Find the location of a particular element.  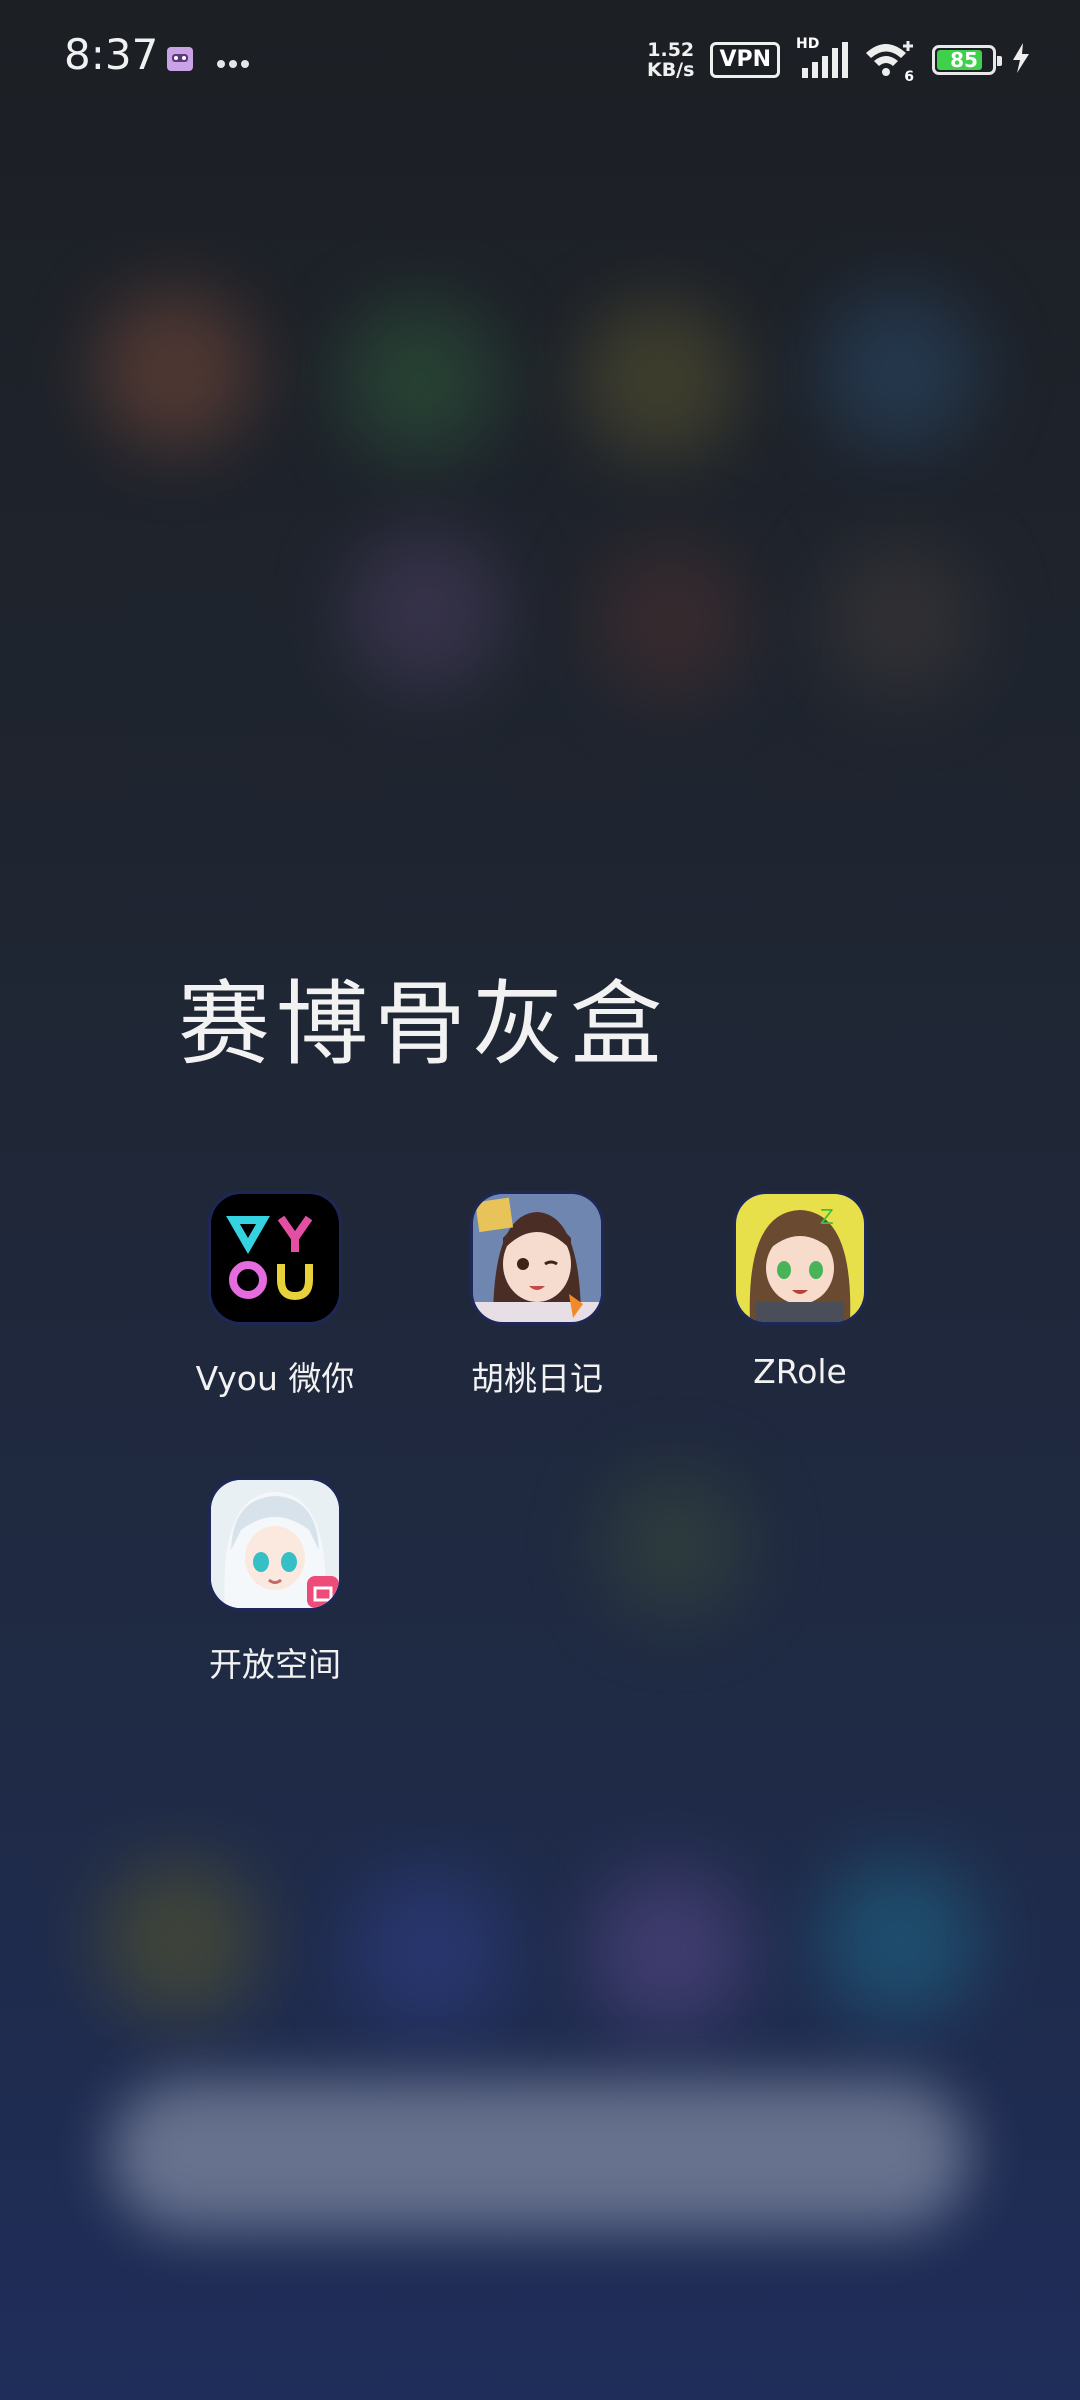

app-open-space: 开放空间 is located at coordinates (275, 1583).